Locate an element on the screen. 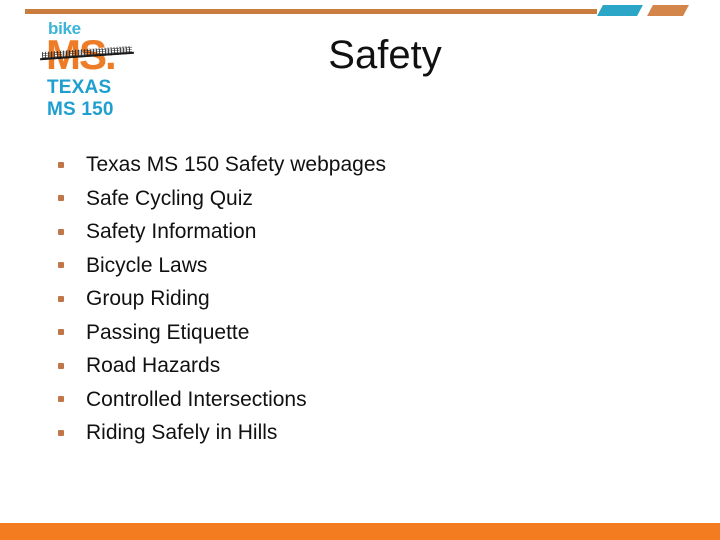 The width and height of the screenshot is (720, 540). list-item-label: Controlled Intersections is located at coordinates (196, 399).